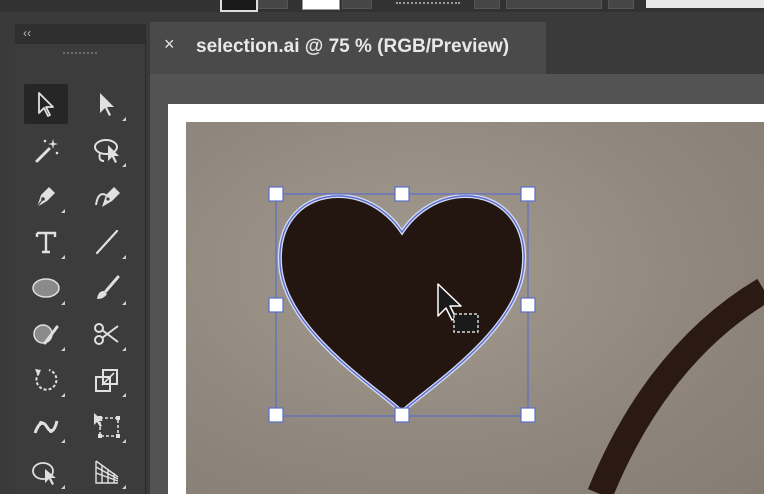  I want to click on ring-shape, so click(675, 386).